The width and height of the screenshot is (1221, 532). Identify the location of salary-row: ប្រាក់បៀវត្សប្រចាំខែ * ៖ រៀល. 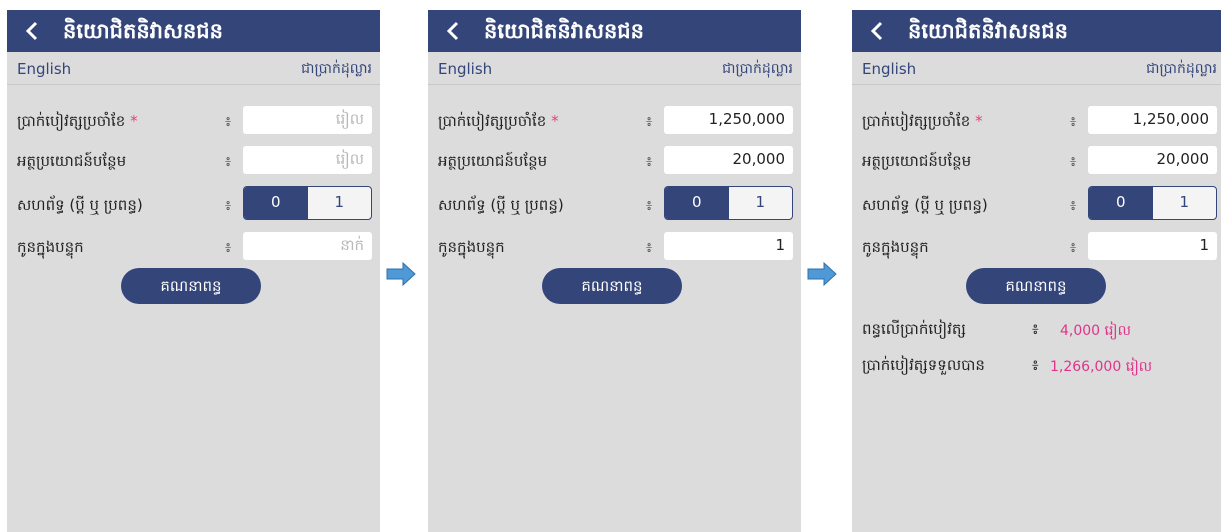
(193, 121).